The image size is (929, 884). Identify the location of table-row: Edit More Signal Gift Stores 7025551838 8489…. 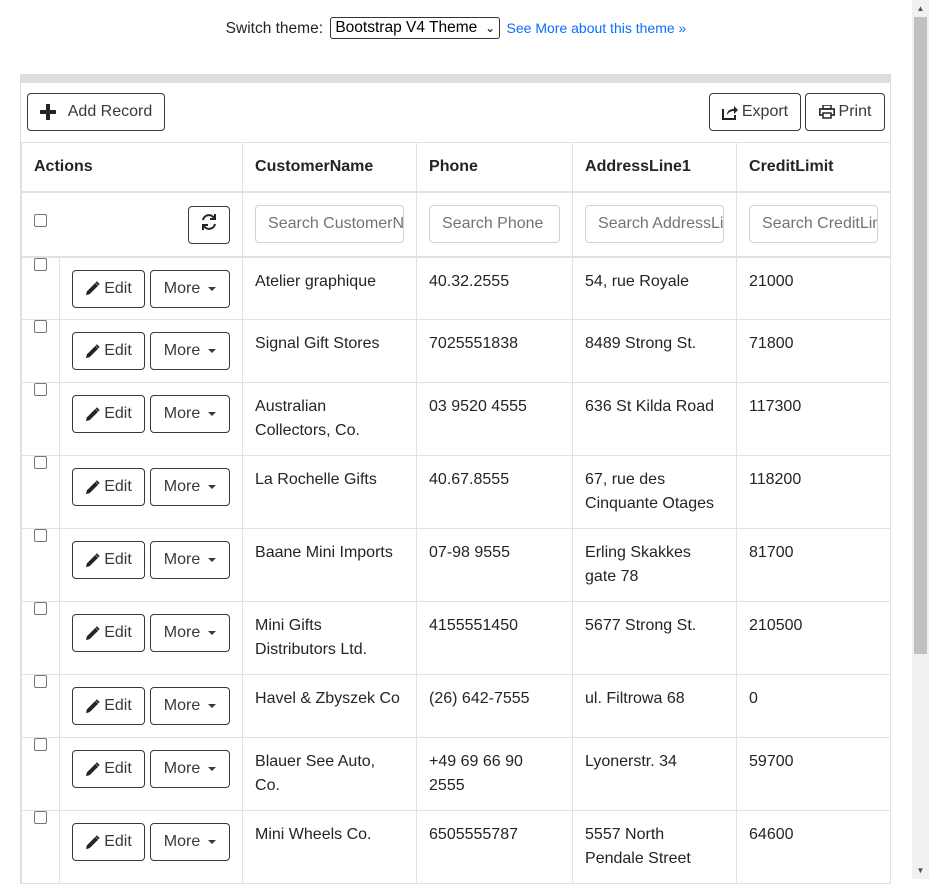
(456, 351).